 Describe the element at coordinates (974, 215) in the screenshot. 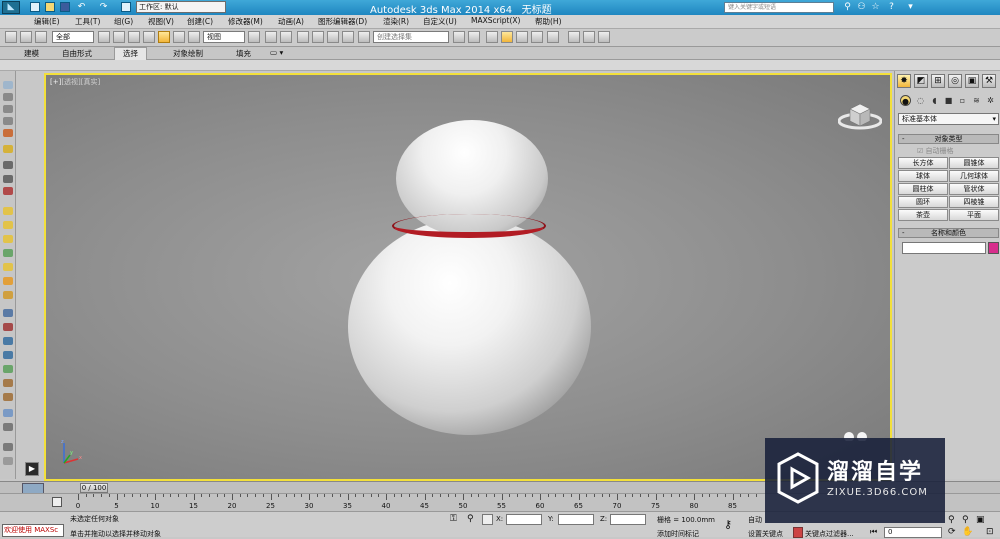

I see `plane-button: 平面` at that location.